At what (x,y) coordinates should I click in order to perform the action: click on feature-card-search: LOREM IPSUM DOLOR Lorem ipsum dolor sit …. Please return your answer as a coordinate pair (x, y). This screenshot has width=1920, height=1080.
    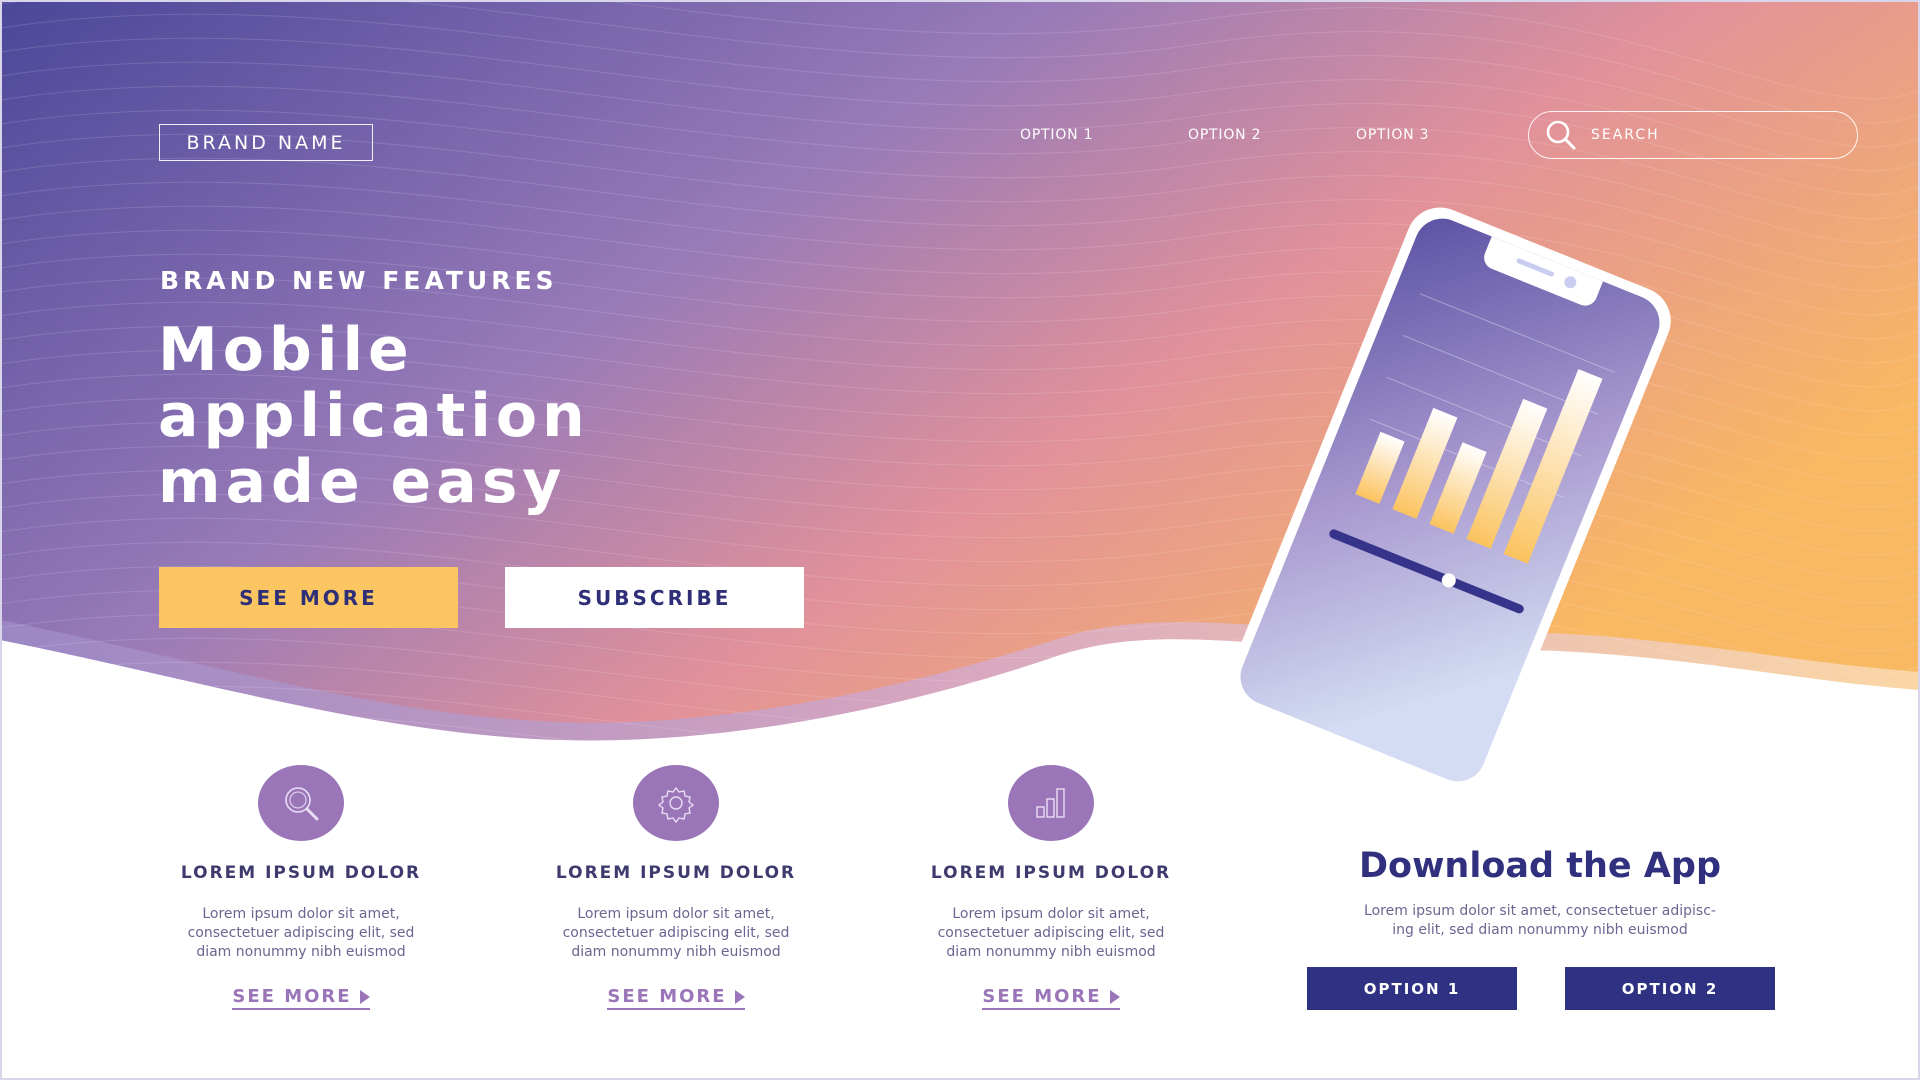
    Looking at the image, I should click on (301, 887).